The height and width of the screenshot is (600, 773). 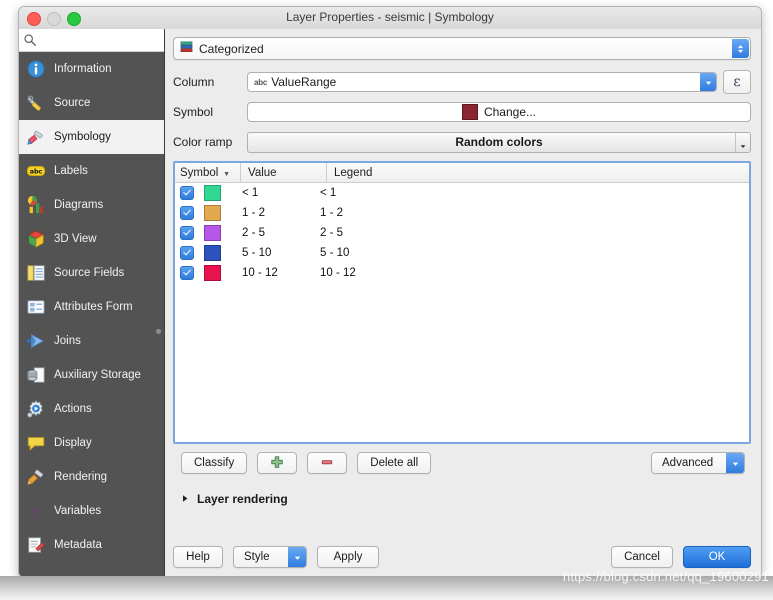 What do you see at coordinates (394, 463) in the screenshot?
I see `delete-all-button: Delete all` at bounding box center [394, 463].